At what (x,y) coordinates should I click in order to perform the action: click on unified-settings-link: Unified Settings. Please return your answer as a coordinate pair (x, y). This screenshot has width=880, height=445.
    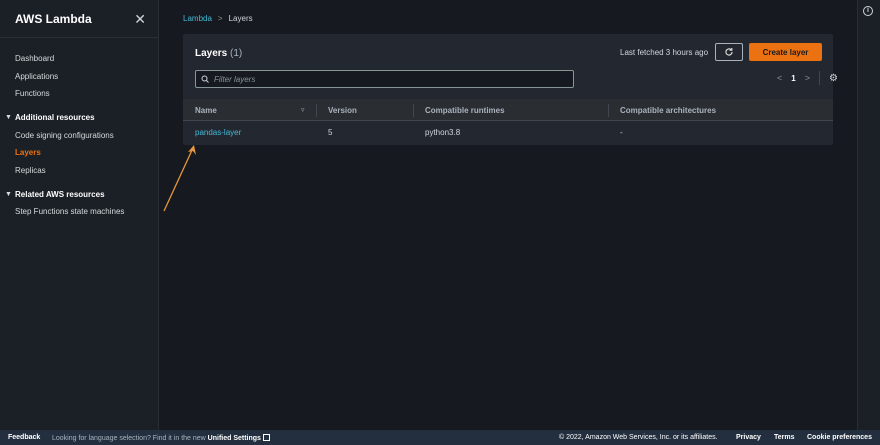
    Looking at the image, I should click on (234, 438).